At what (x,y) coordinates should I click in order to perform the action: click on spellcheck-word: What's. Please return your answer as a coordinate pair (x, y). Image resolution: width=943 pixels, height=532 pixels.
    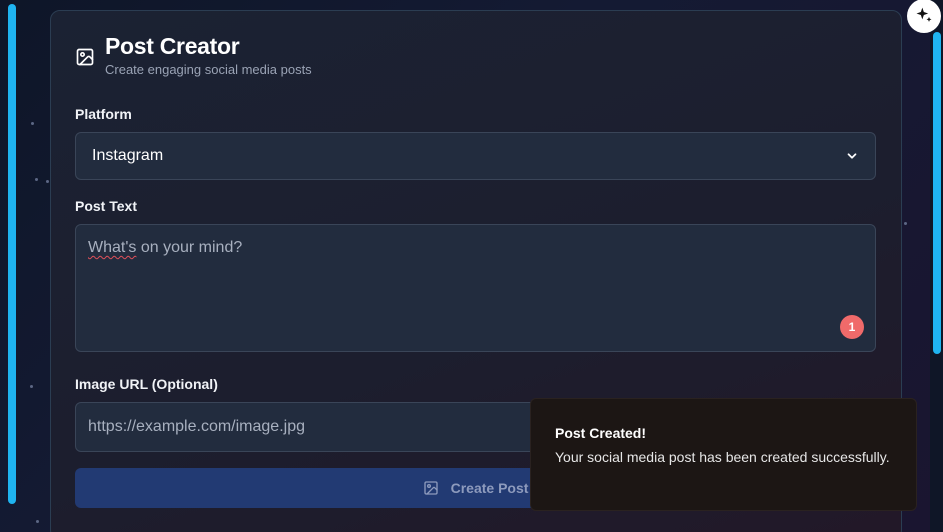
    Looking at the image, I should click on (112, 247).